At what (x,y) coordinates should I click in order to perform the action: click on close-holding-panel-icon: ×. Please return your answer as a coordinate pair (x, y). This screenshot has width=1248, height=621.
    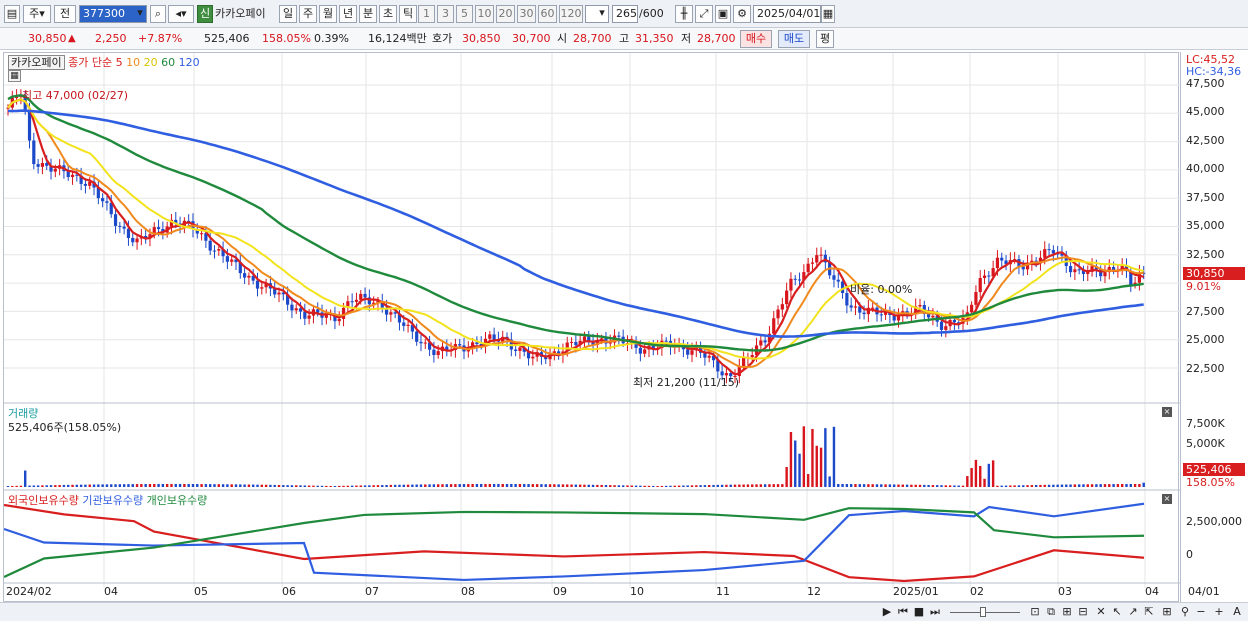
    Looking at the image, I should click on (1167, 499).